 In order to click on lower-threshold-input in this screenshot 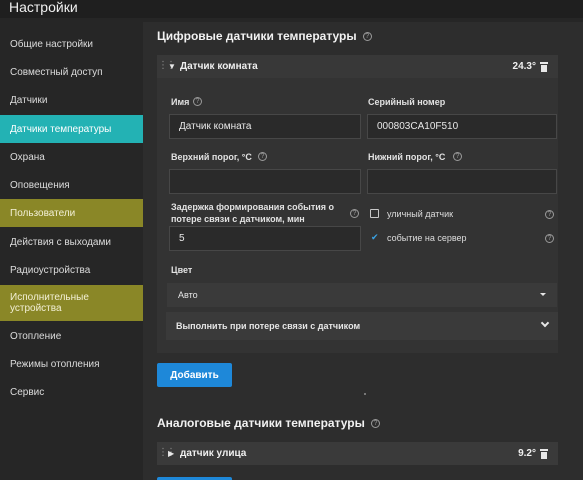, I will do `click(462, 181)`.